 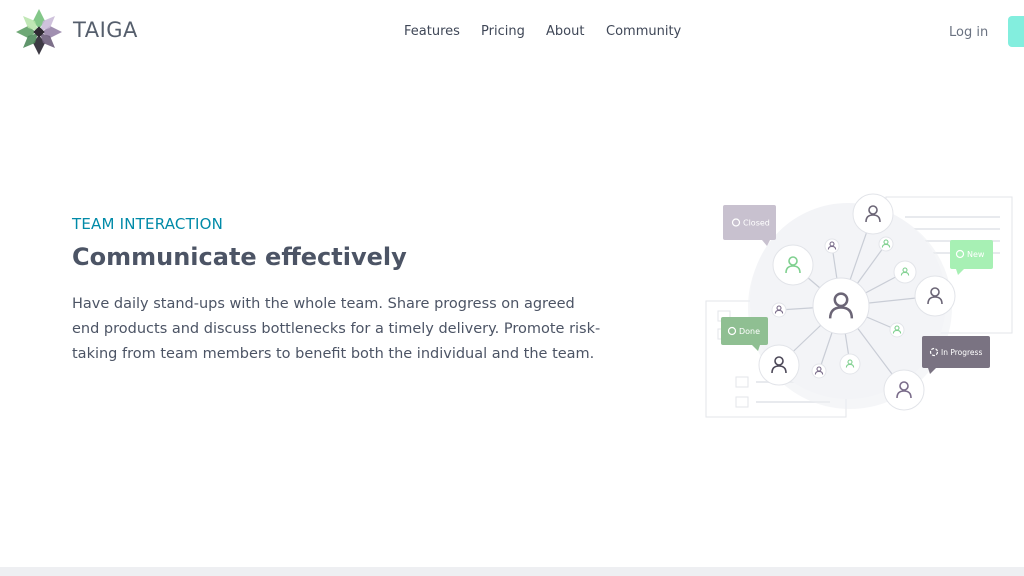 What do you see at coordinates (643, 31) in the screenshot?
I see `nav-community: Community` at bounding box center [643, 31].